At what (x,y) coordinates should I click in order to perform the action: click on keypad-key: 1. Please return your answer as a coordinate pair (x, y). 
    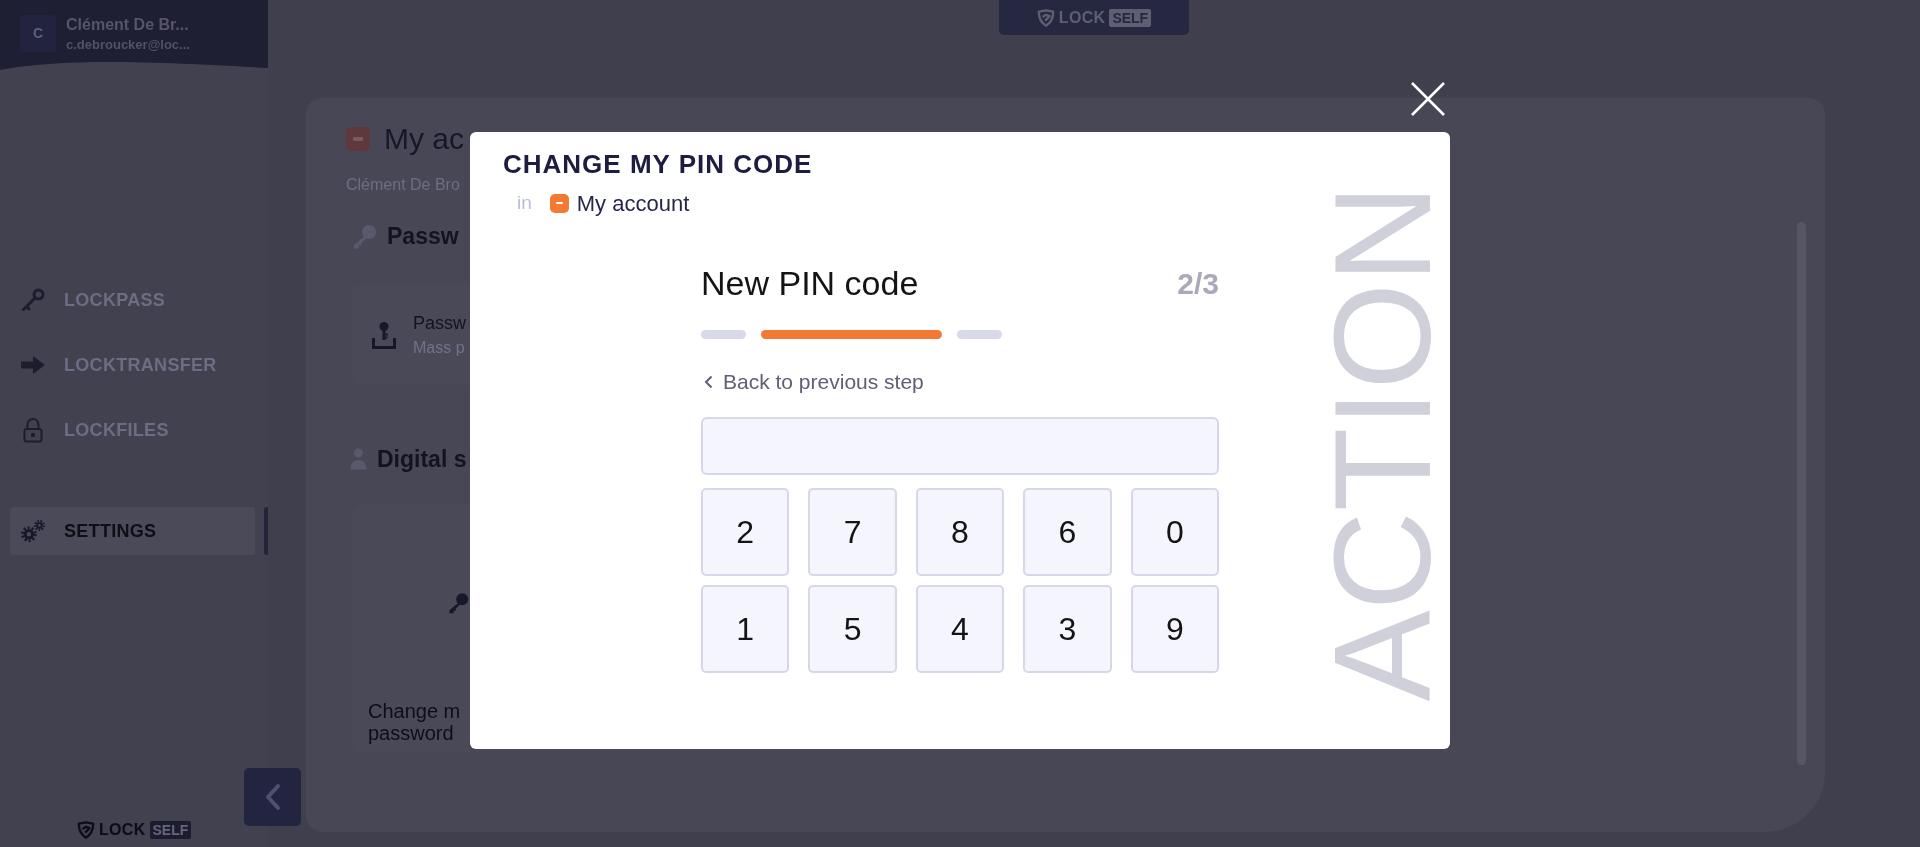
    Looking at the image, I should click on (745, 629).